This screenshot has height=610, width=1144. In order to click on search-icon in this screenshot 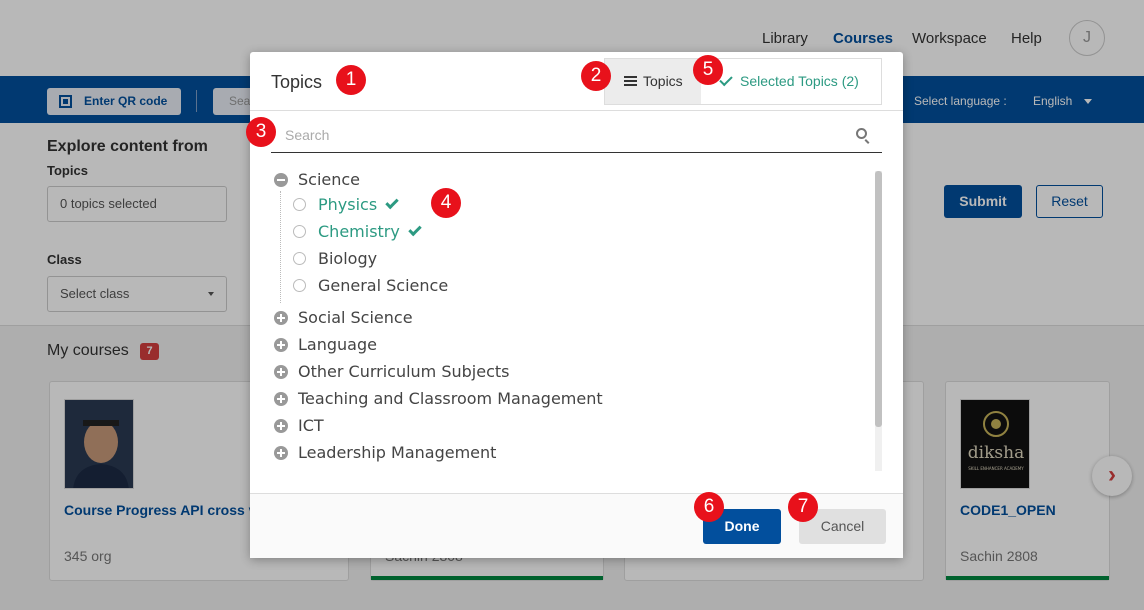, I will do `click(861, 133)`.